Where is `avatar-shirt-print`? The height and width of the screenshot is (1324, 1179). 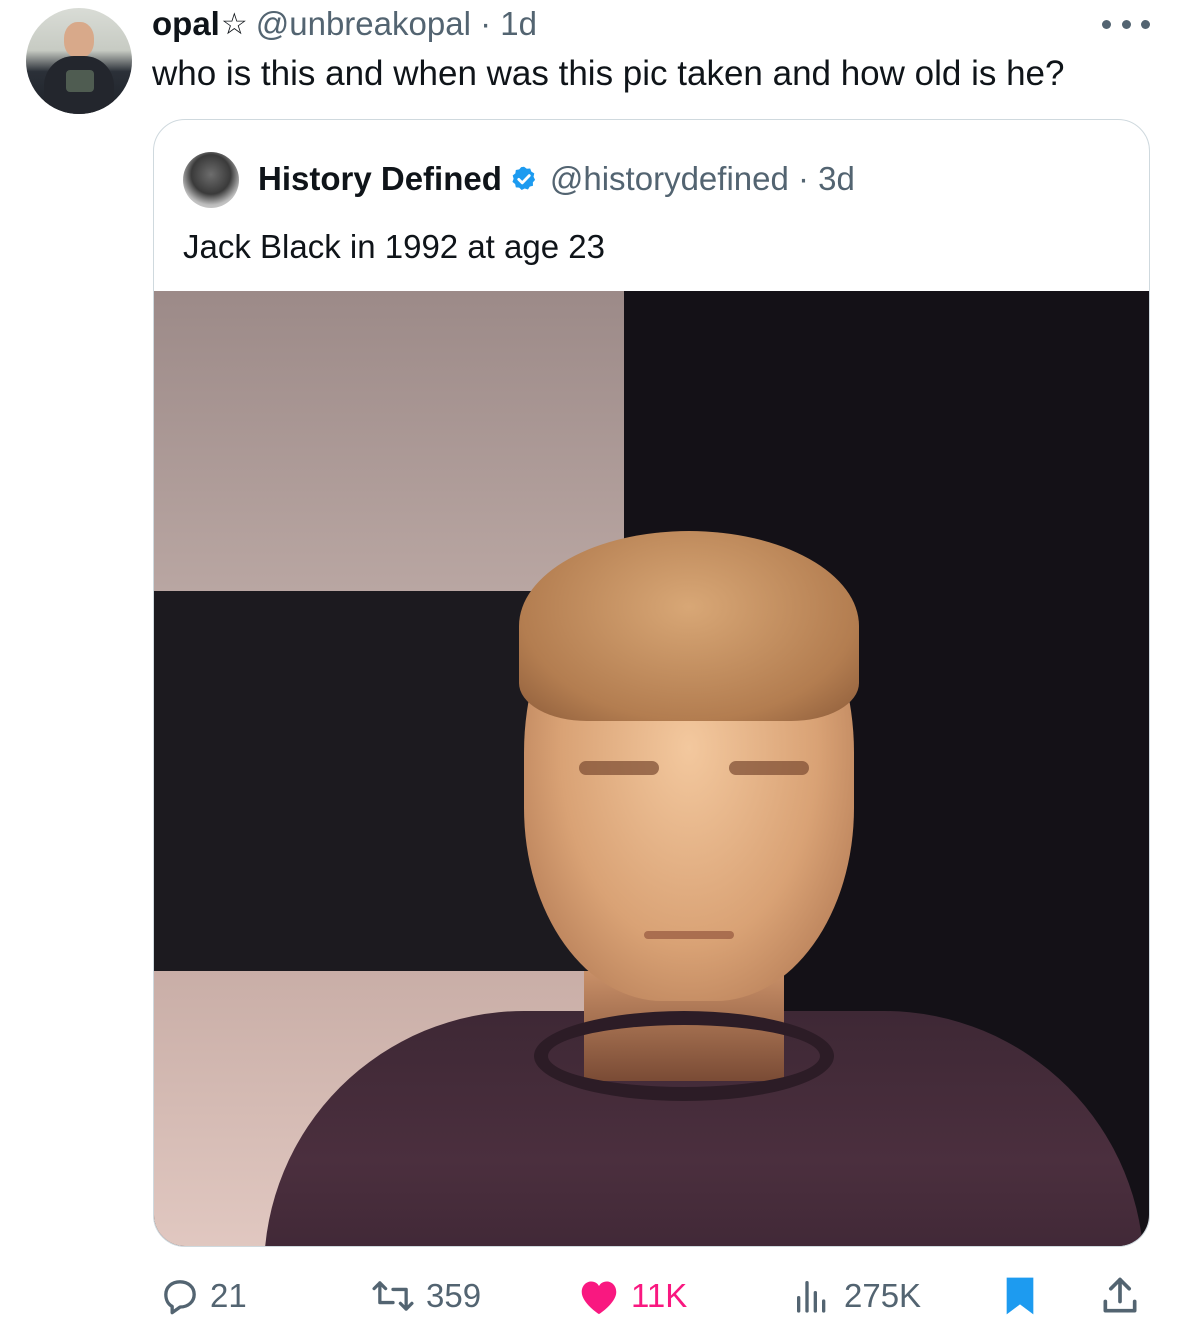 avatar-shirt-print is located at coordinates (80, 81).